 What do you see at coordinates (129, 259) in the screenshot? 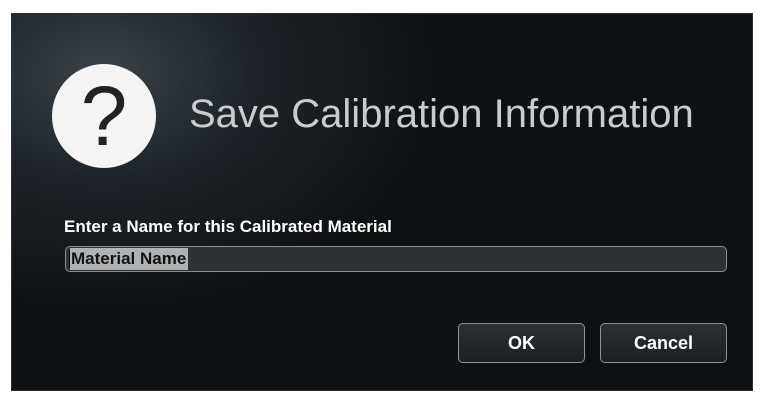
I see `material-name-value: Material Name` at bounding box center [129, 259].